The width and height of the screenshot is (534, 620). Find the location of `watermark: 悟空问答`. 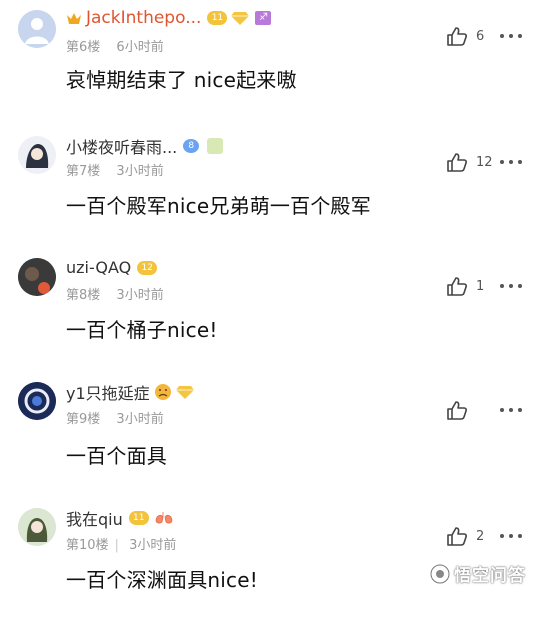

watermark: 悟空问答 is located at coordinates (478, 573).